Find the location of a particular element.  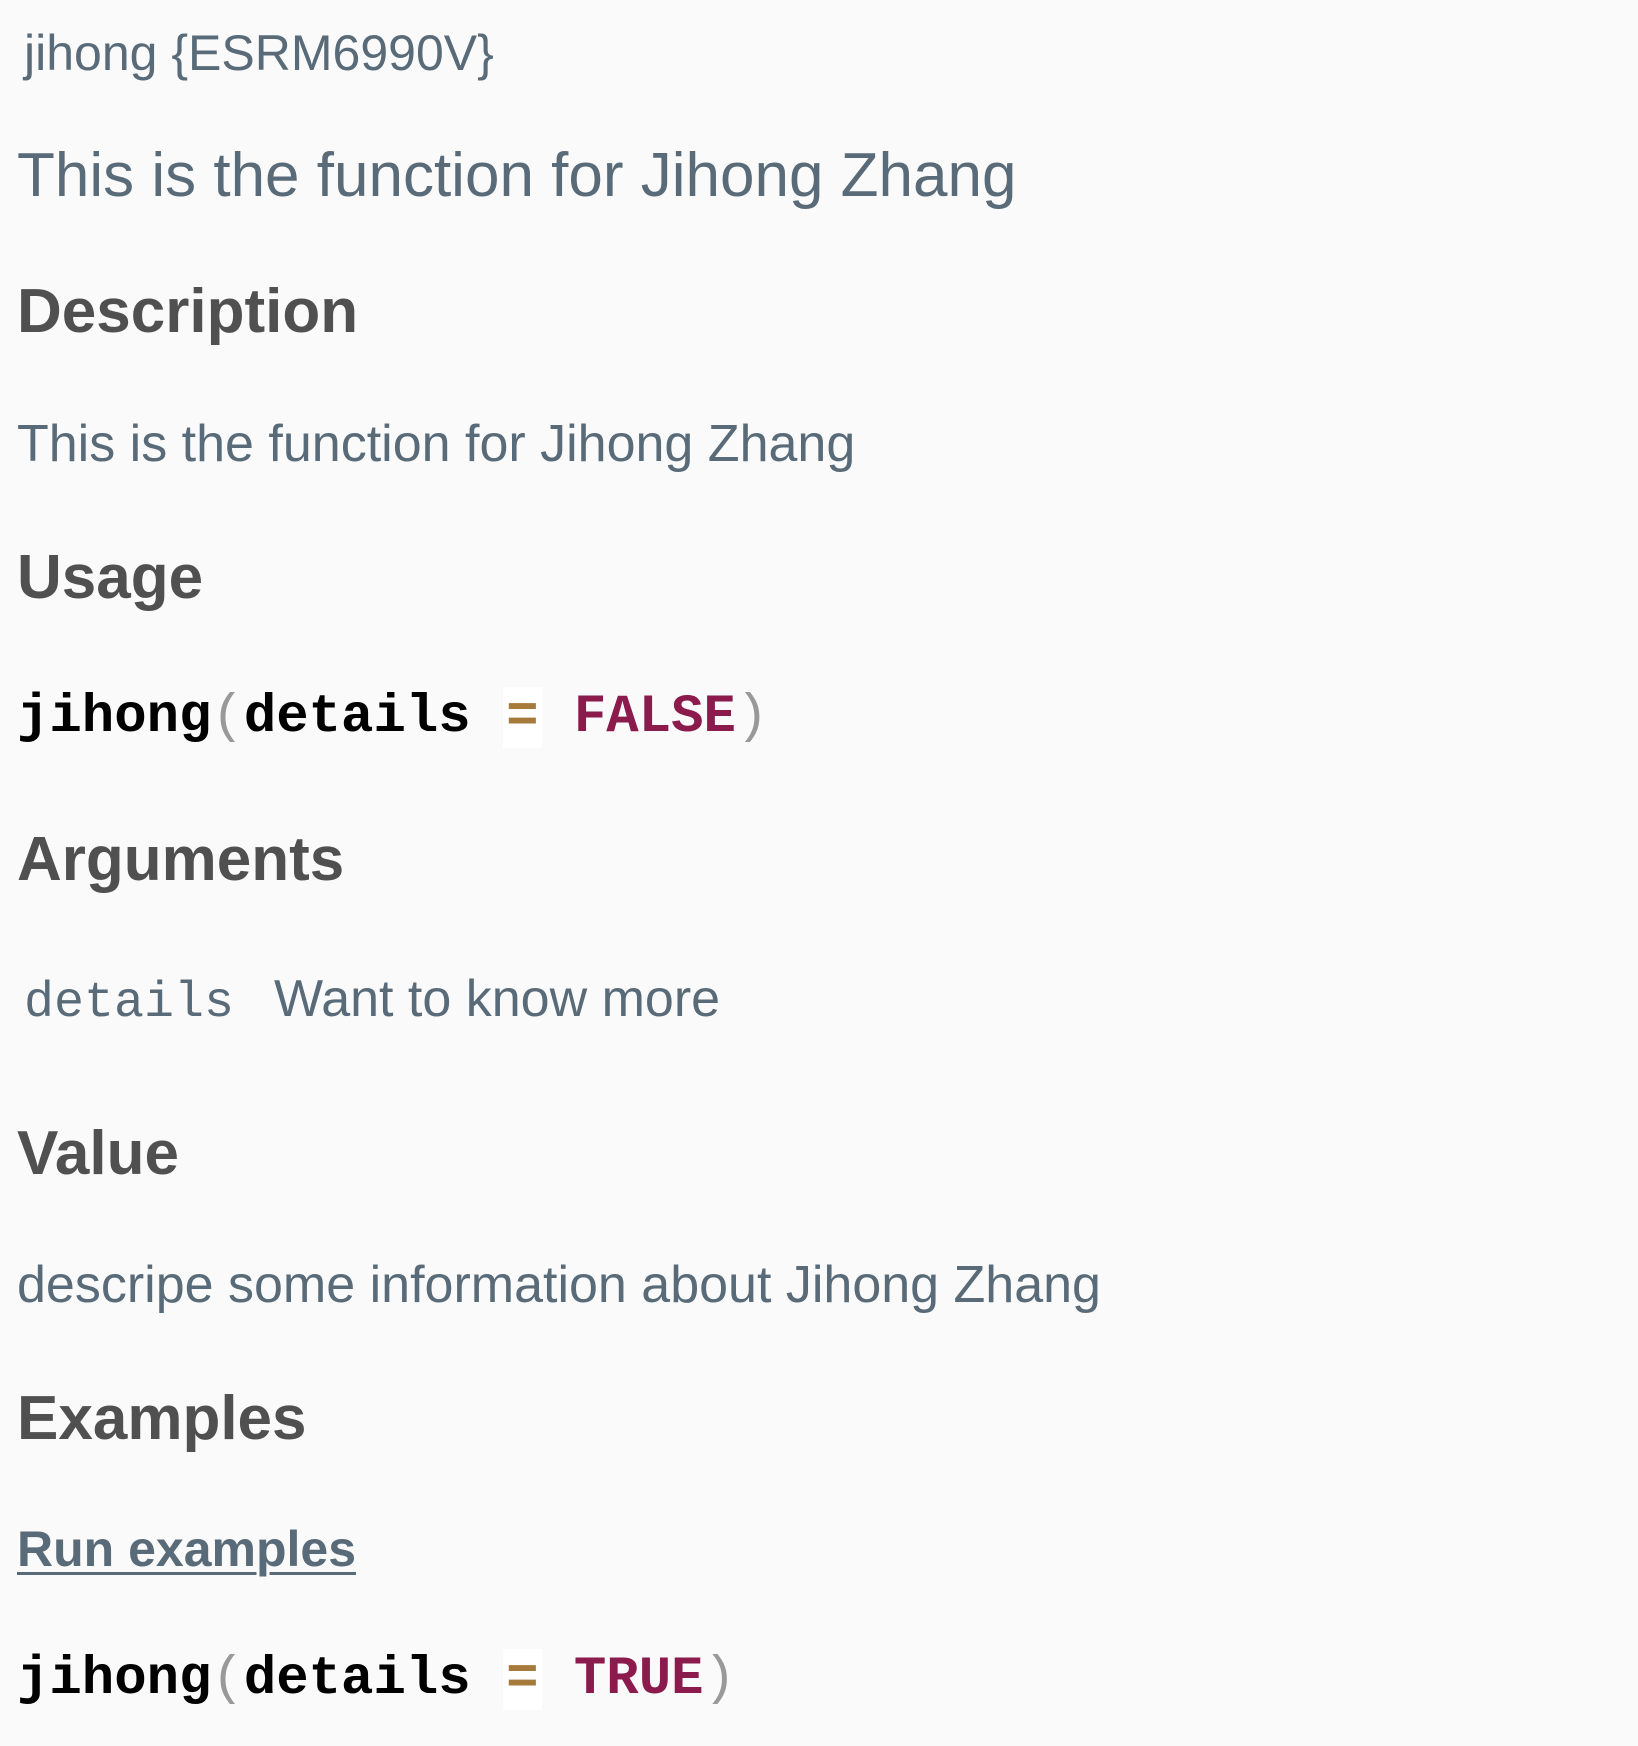

argument-description: Want to know more is located at coordinates (497, 999).